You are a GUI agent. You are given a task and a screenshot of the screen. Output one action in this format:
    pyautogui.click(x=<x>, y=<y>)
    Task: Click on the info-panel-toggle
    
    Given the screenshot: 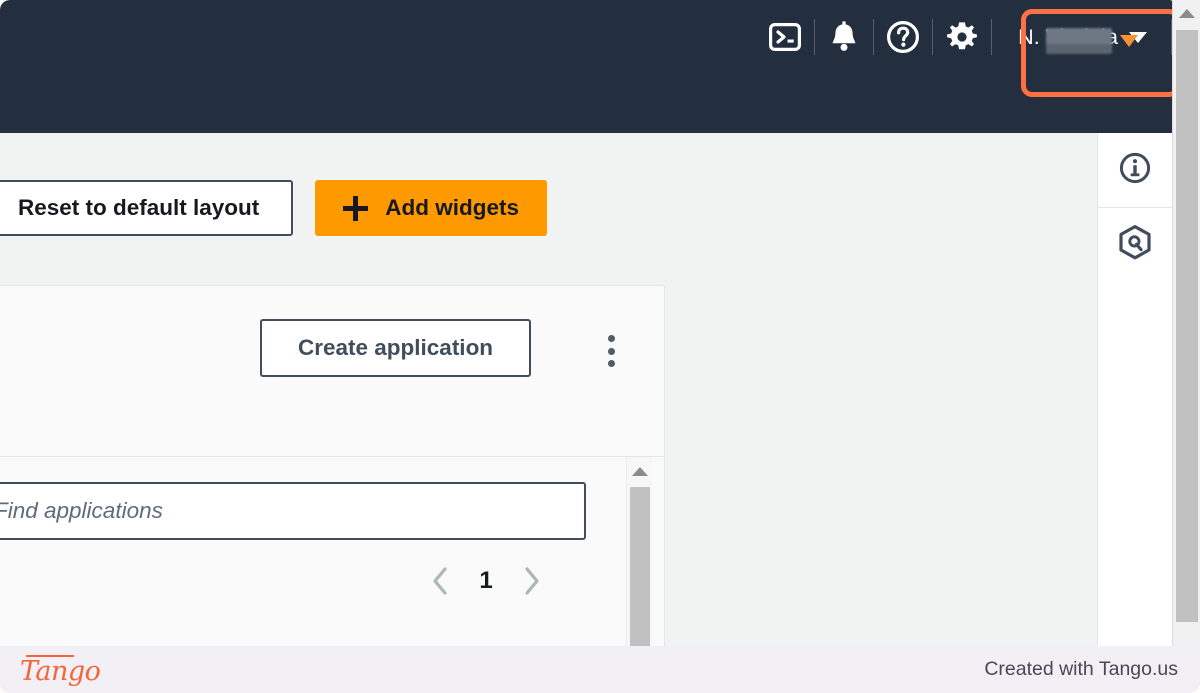 What is the action you would take?
    pyautogui.click(x=1135, y=170)
    